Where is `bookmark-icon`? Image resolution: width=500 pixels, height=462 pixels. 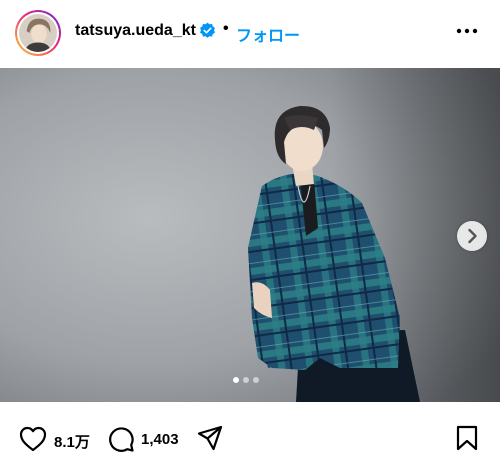
bookmark-icon is located at coordinates (467, 438).